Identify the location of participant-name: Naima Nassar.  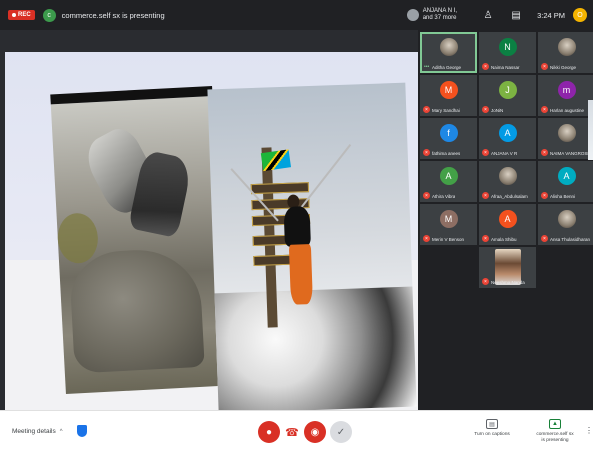
(505, 67).